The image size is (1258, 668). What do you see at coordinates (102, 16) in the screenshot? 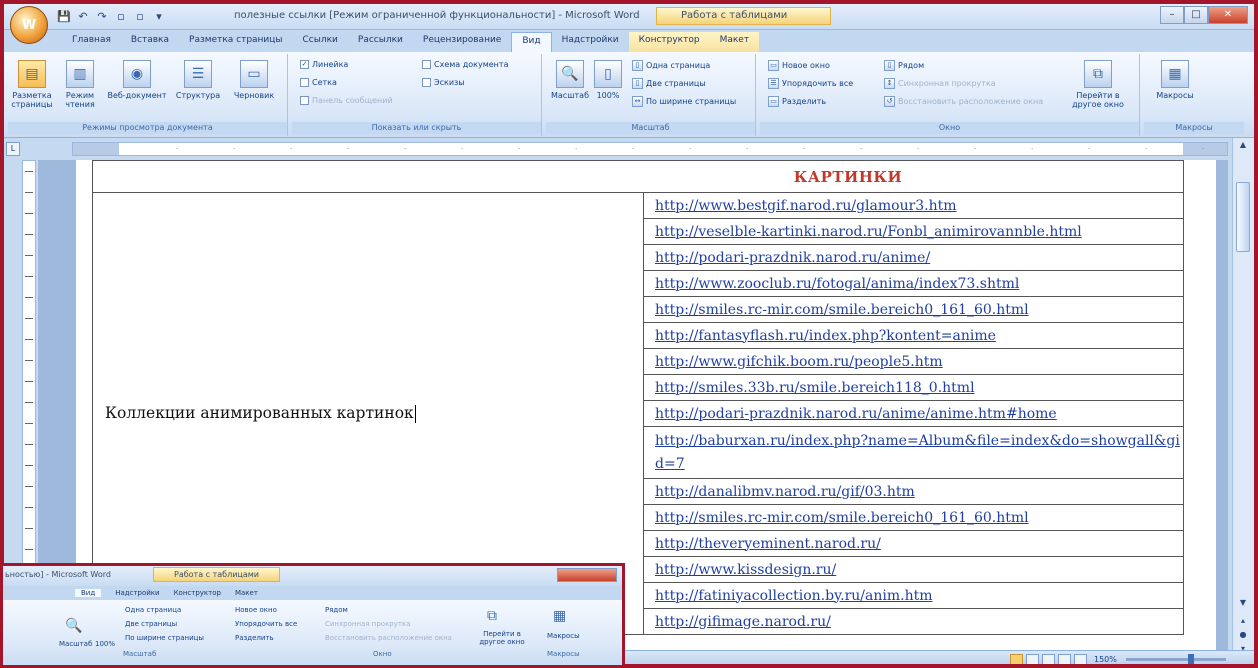
I see `redo-icon: ↷` at bounding box center [102, 16].